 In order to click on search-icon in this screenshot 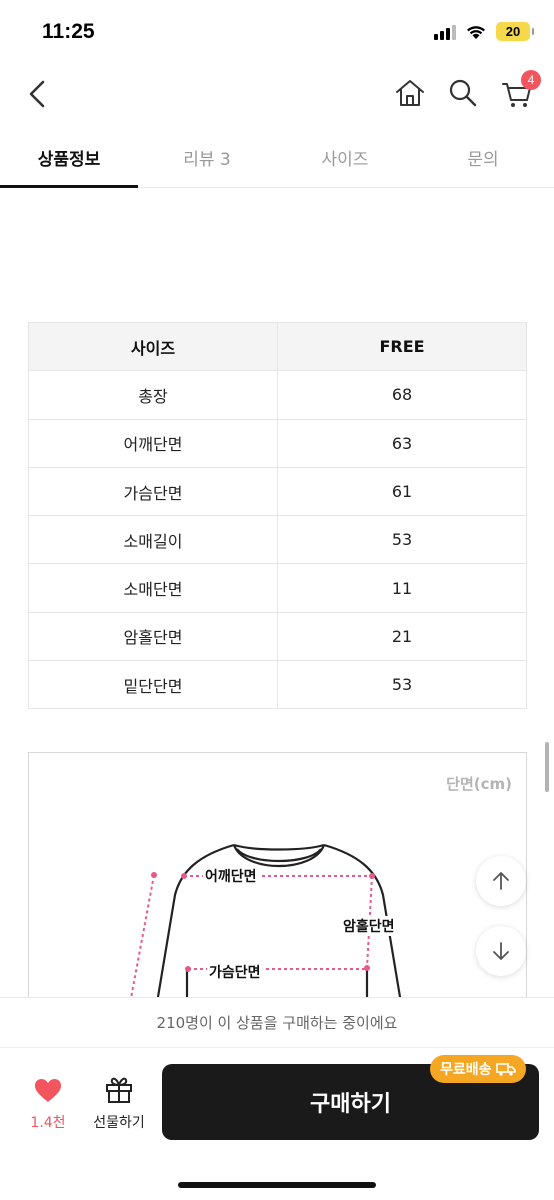, I will do `click(463, 93)`.